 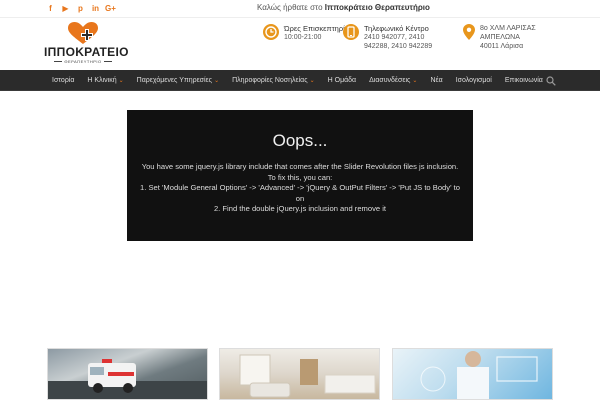 What do you see at coordinates (174, 80) in the screenshot?
I see `nav-item-label: Παρεχόμενες Υπηρεσίες` at bounding box center [174, 80].